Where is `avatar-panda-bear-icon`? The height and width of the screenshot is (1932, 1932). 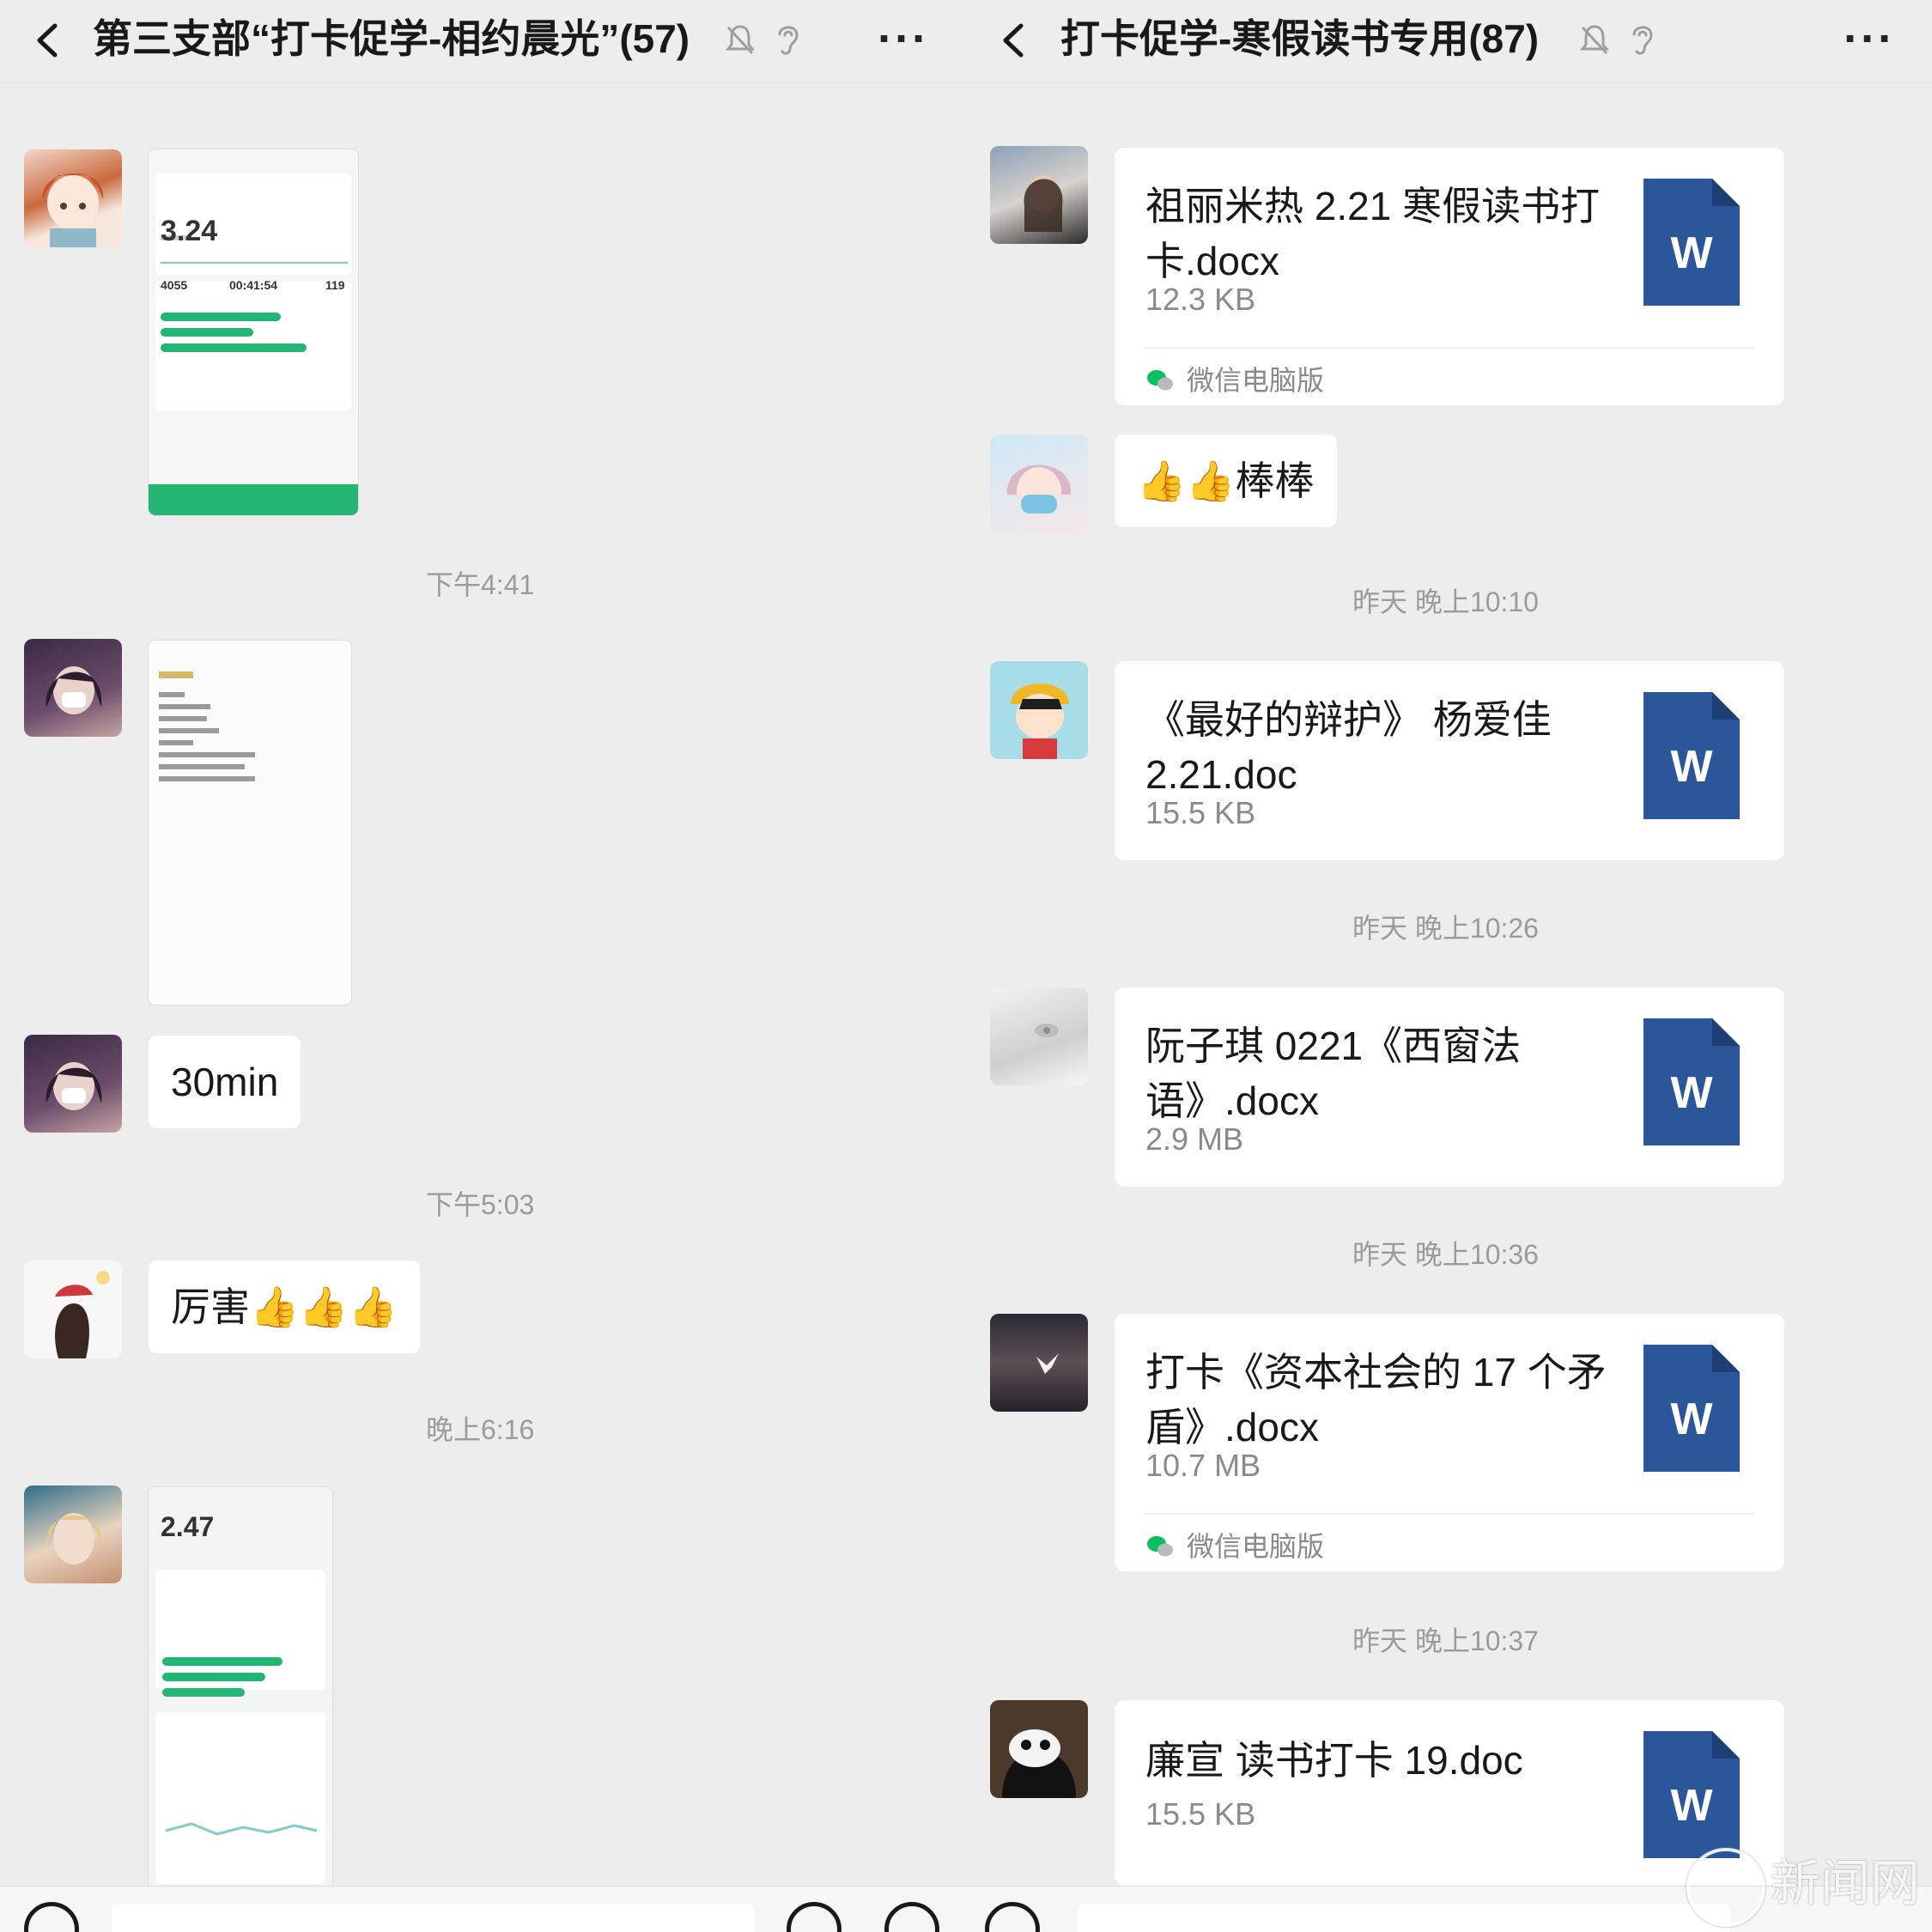
avatar-panda-bear-icon is located at coordinates (1039, 1763).